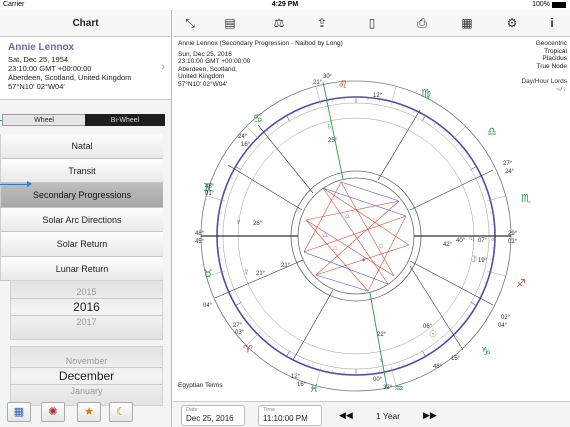 The image size is (570, 427). I want to click on balance-icon: ⚖, so click(279, 23).